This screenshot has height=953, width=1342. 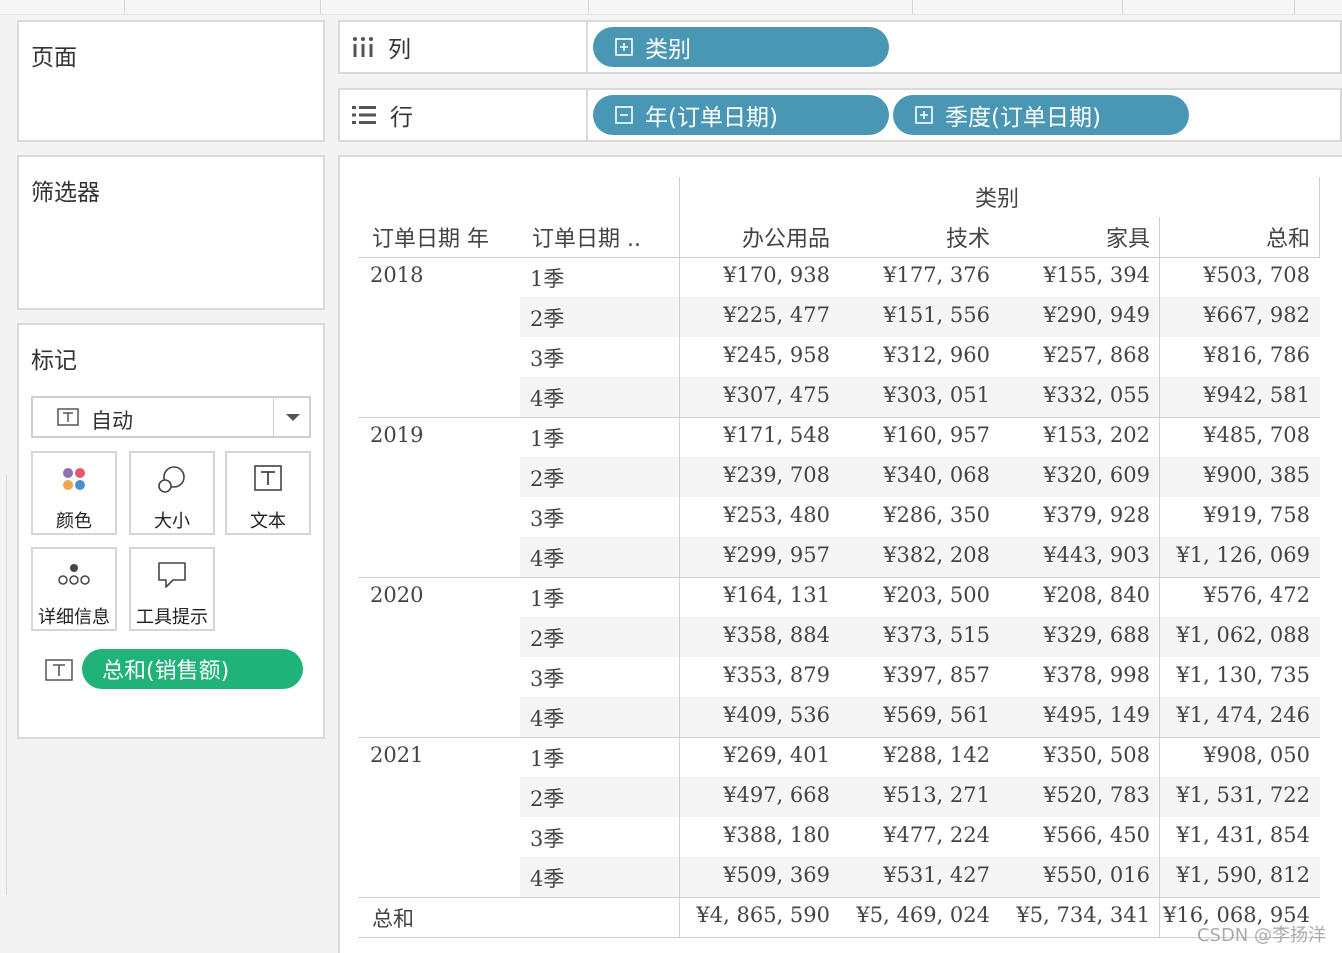 I want to click on grand-total-cell: ¥5, 469, 024, so click(x=923, y=915).